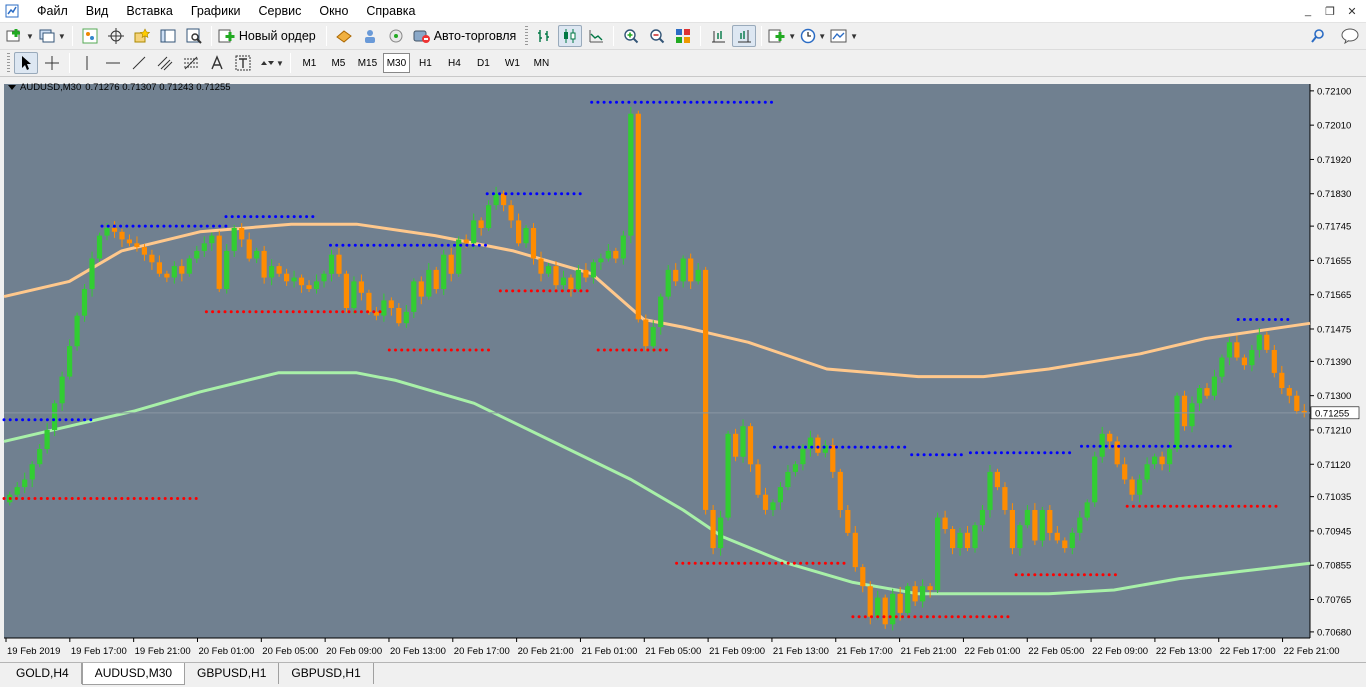 This screenshot has width=1366, height=687. I want to click on navigator-button, so click(142, 36).